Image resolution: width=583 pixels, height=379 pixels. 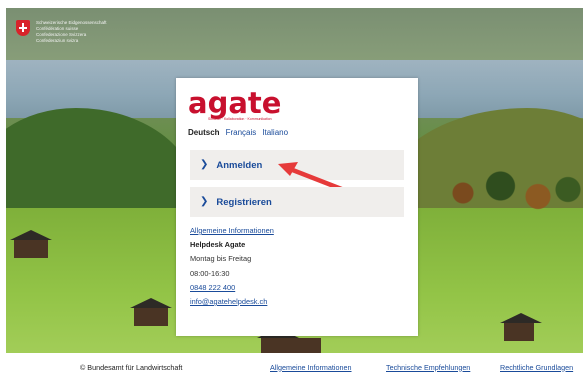 I want to click on helpdesk-email-link: info@agatehelpdesk.ch, so click(x=232, y=301).